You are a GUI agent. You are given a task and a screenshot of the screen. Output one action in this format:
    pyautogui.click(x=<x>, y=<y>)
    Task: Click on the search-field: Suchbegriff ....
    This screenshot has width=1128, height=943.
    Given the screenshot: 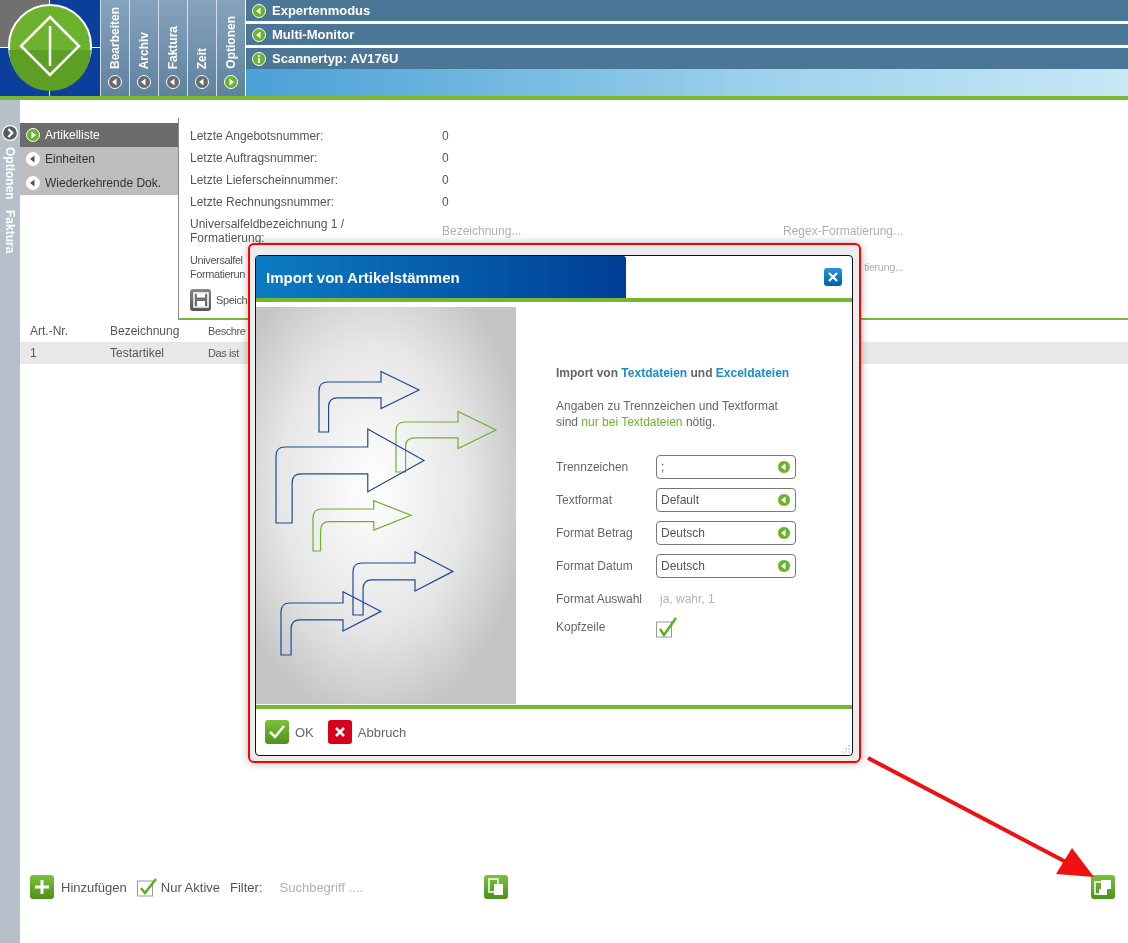 What is the action you would take?
    pyautogui.click(x=377, y=887)
    